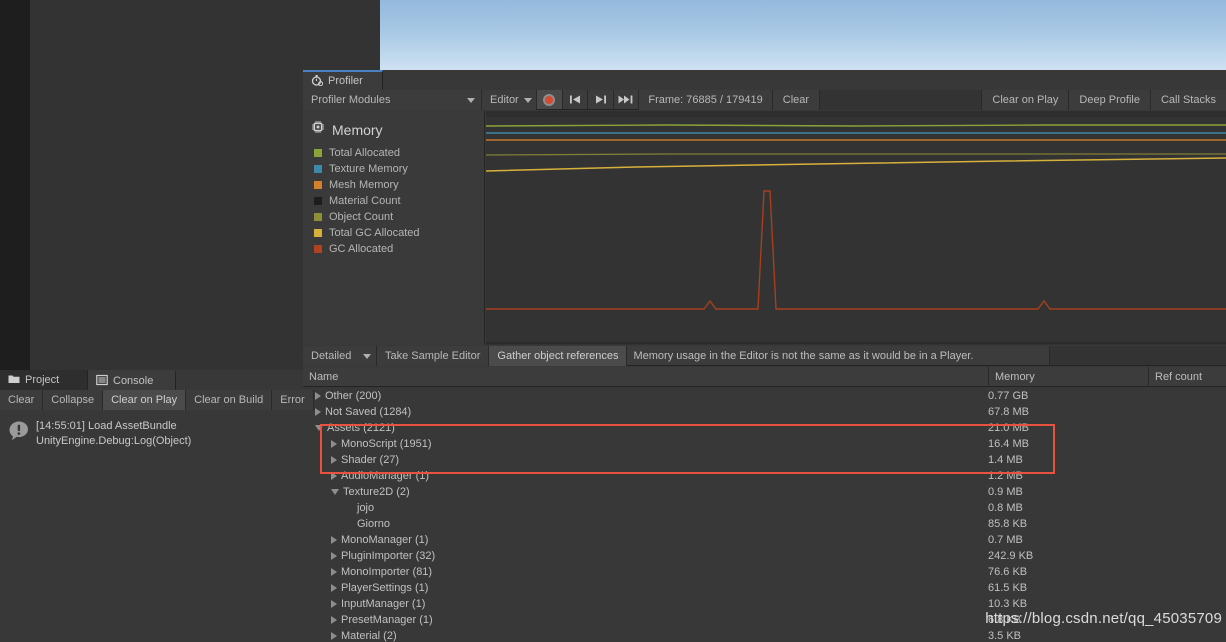 The image size is (1226, 642). I want to click on game-view-sky, so click(803, 35).